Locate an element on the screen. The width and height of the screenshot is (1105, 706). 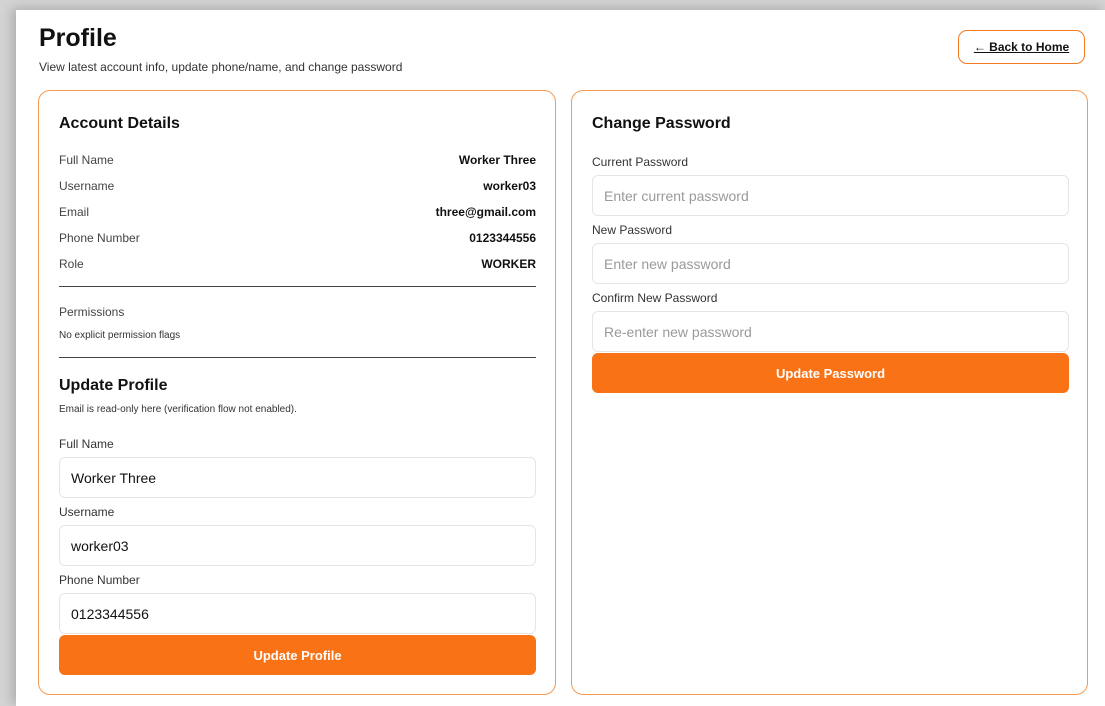
full-name-label: Full Name is located at coordinates (86, 444).